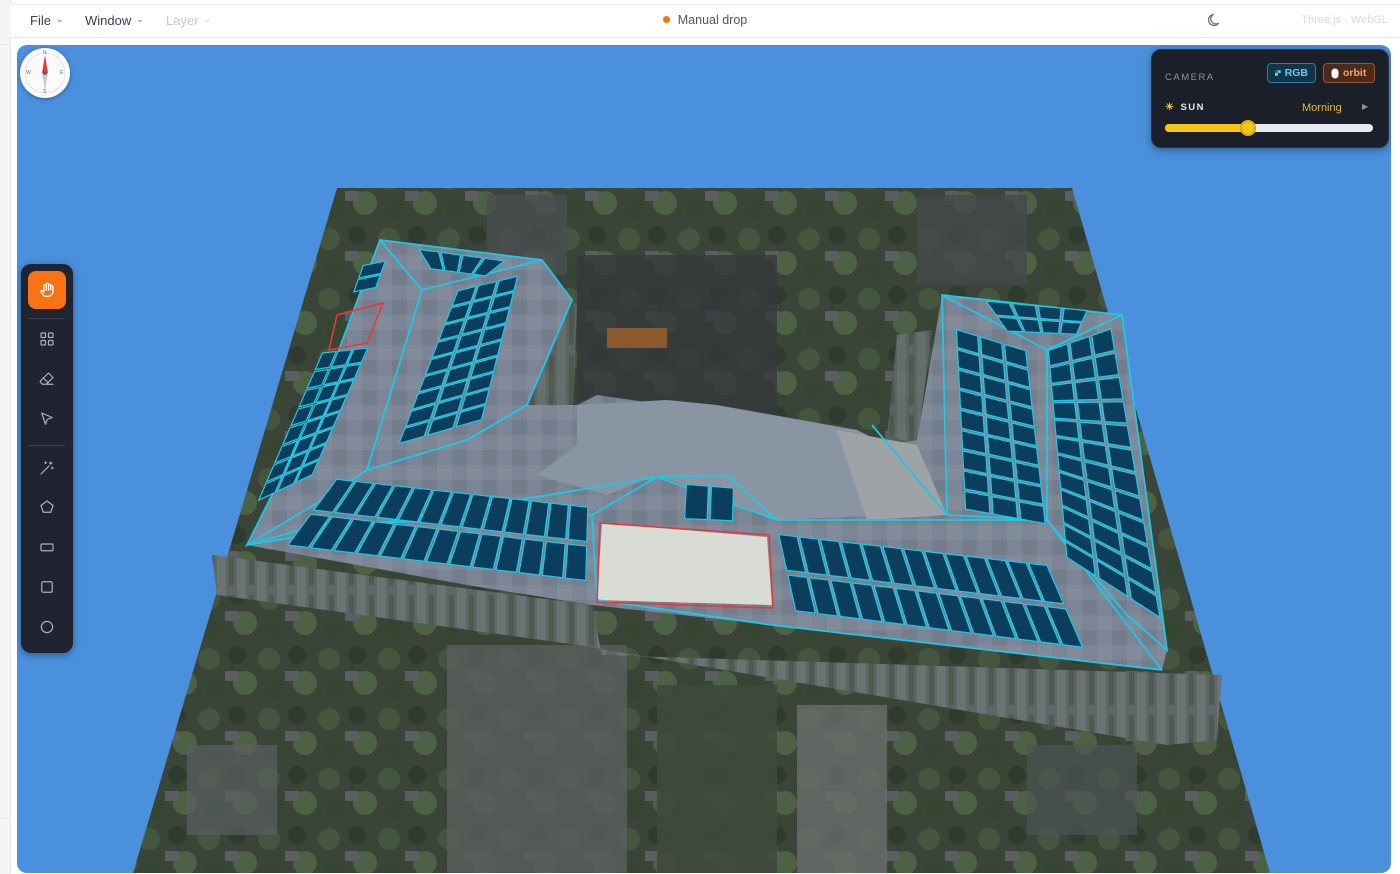  I want to click on sun-slider-fill, so click(1207, 128).